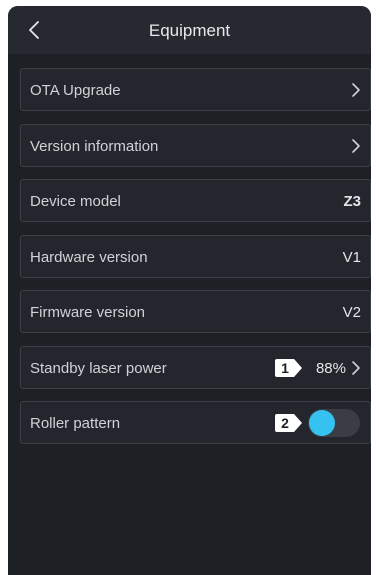 This screenshot has width=379, height=575. I want to click on roller-pattern-toggle, so click(334, 423).